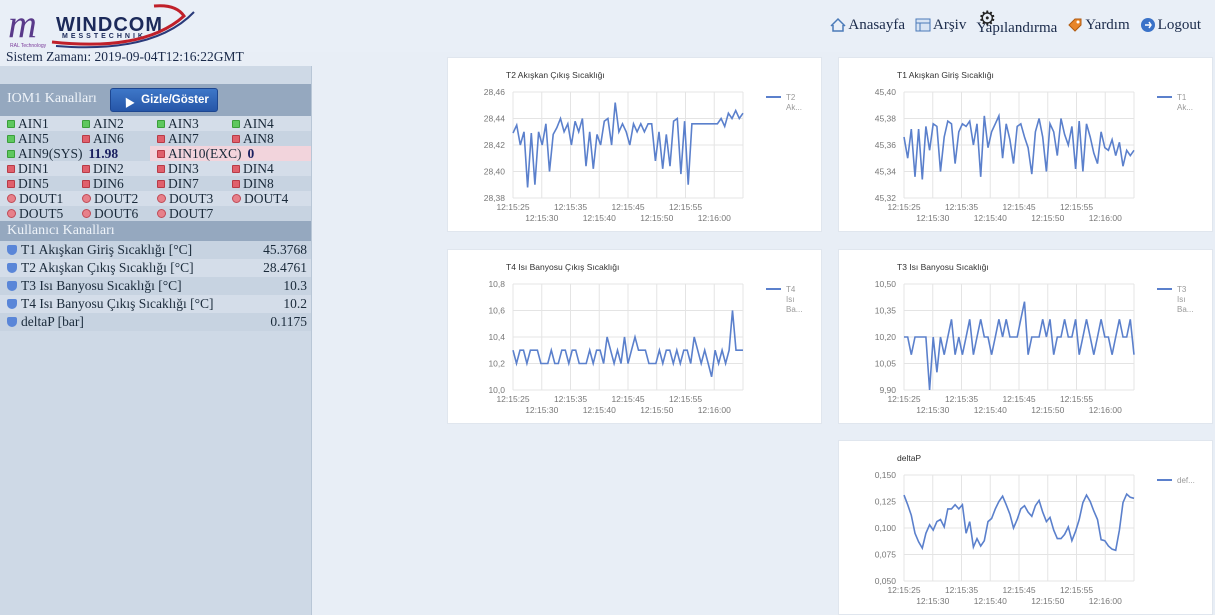 Image resolution: width=1215 pixels, height=615 pixels. Describe the element at coordinates (128, 101) in the screenshot. I see `cursor-icon` at that location.